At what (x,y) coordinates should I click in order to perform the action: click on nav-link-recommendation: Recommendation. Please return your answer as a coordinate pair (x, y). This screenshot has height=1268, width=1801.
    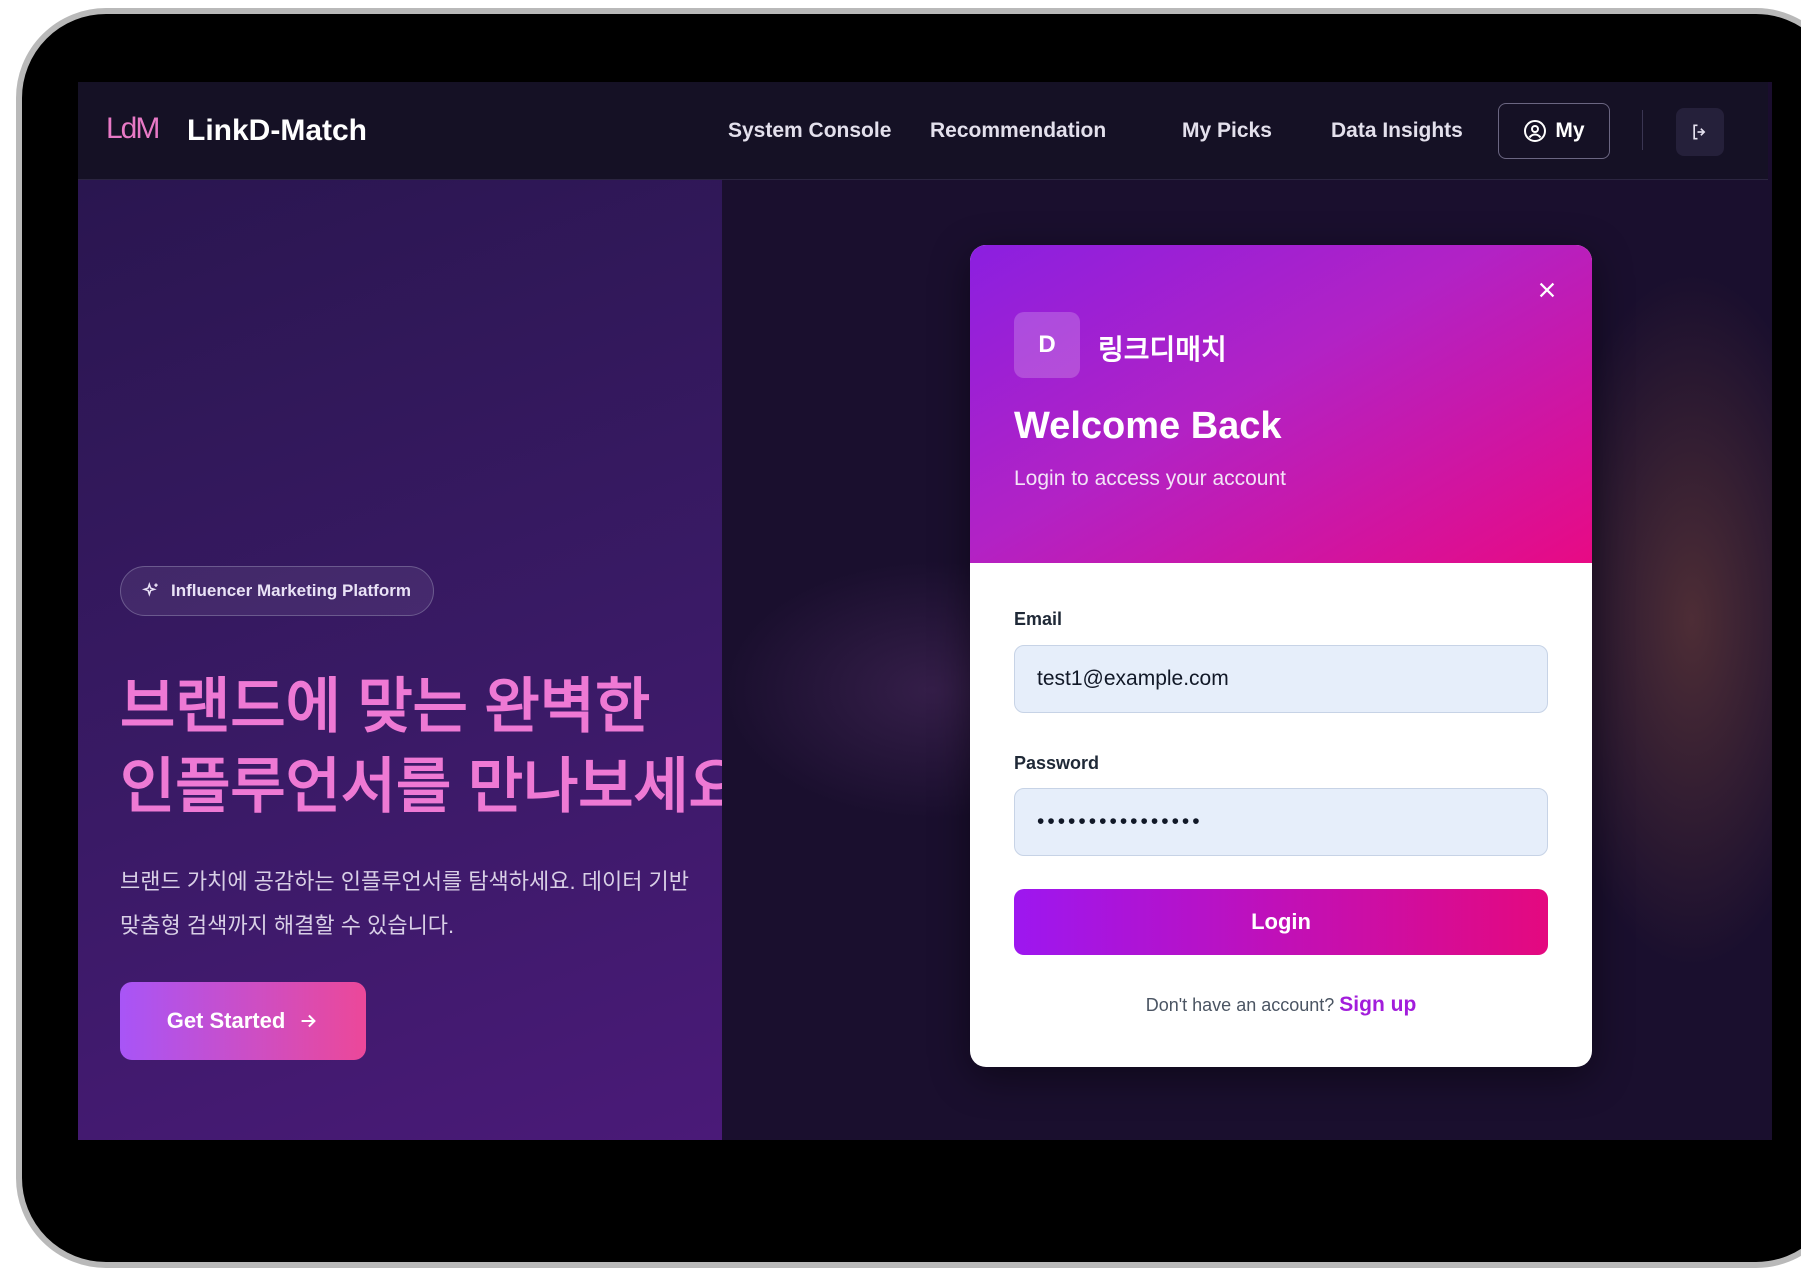
    Looking at the image, I should click on (1018, 131).